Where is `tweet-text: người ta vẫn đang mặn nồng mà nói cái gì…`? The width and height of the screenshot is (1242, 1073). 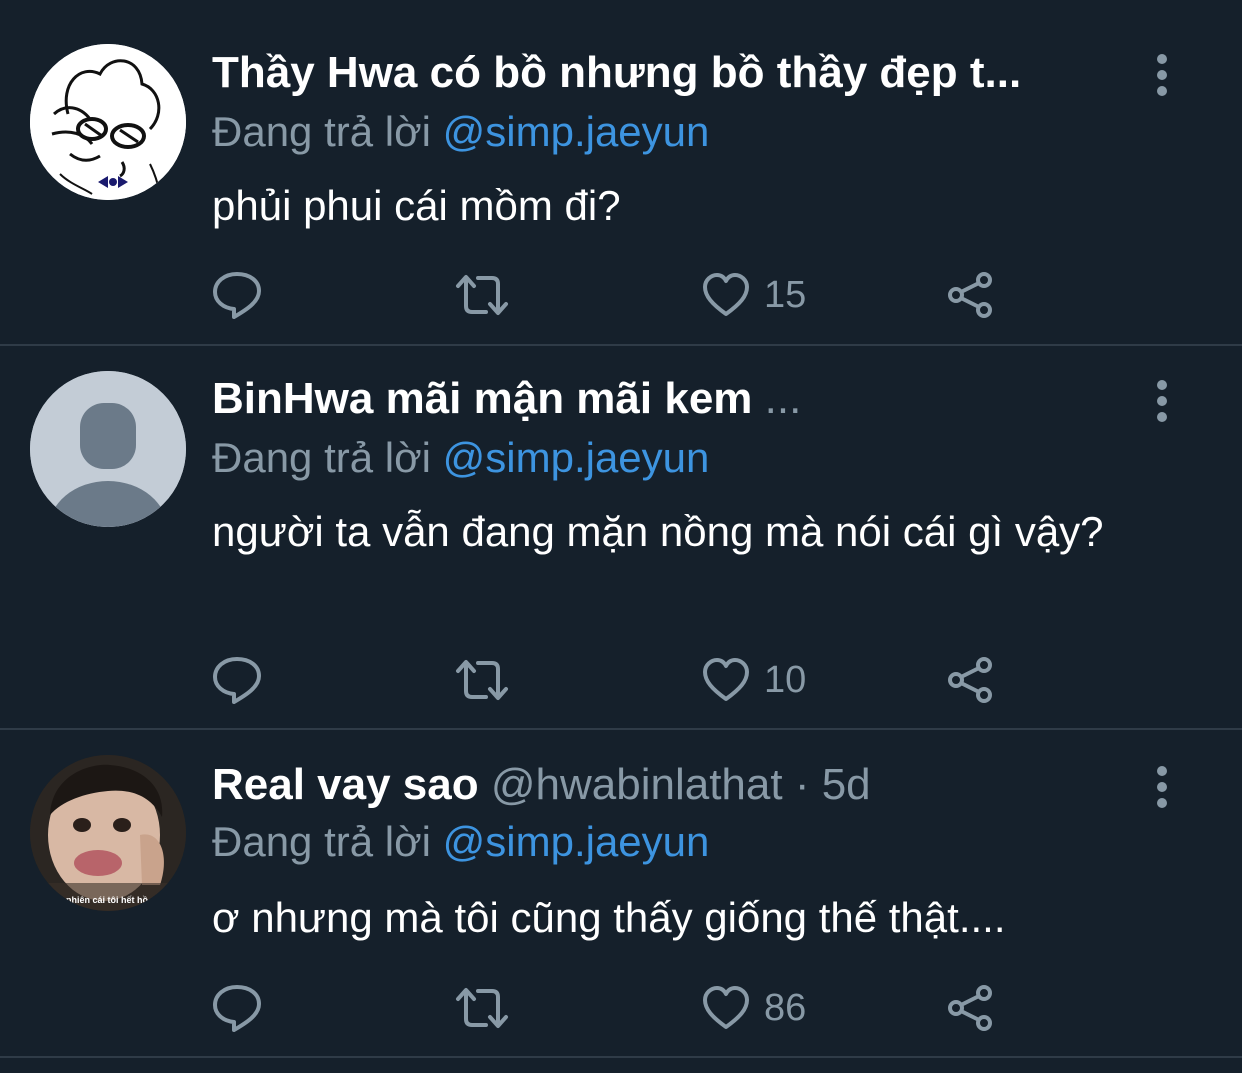
tweet-text: người ta vẫn đang mặn nồng mà nói cái gì… is located at coordinates (658, 531).